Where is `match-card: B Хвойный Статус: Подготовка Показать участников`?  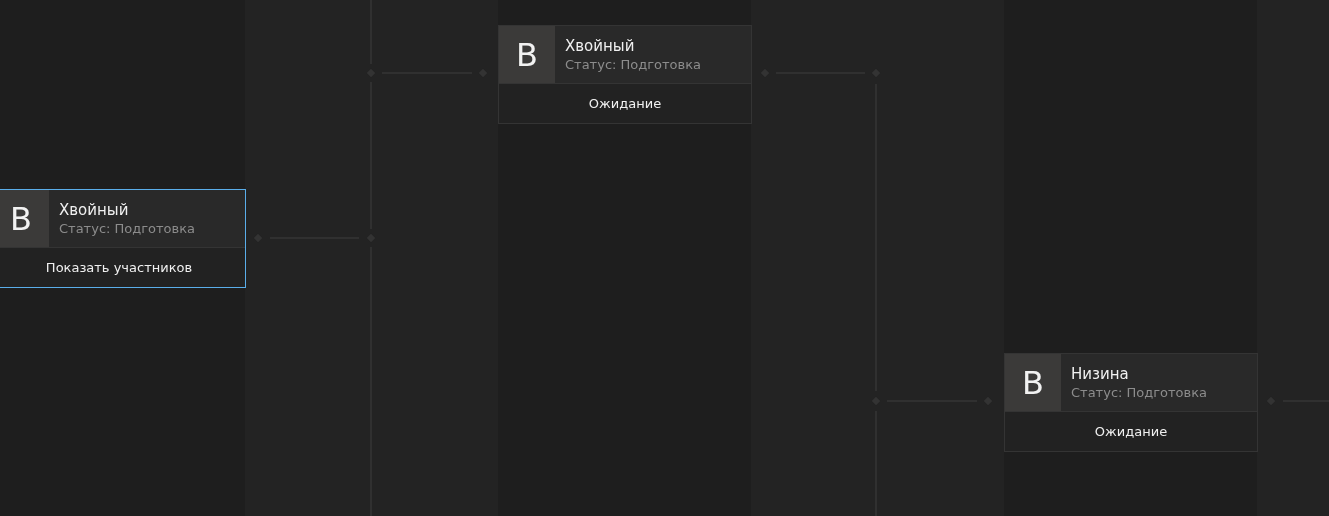 match-card: B Хвойный Статус: Подготовка Показать участников is located at coordinates (123, 238).